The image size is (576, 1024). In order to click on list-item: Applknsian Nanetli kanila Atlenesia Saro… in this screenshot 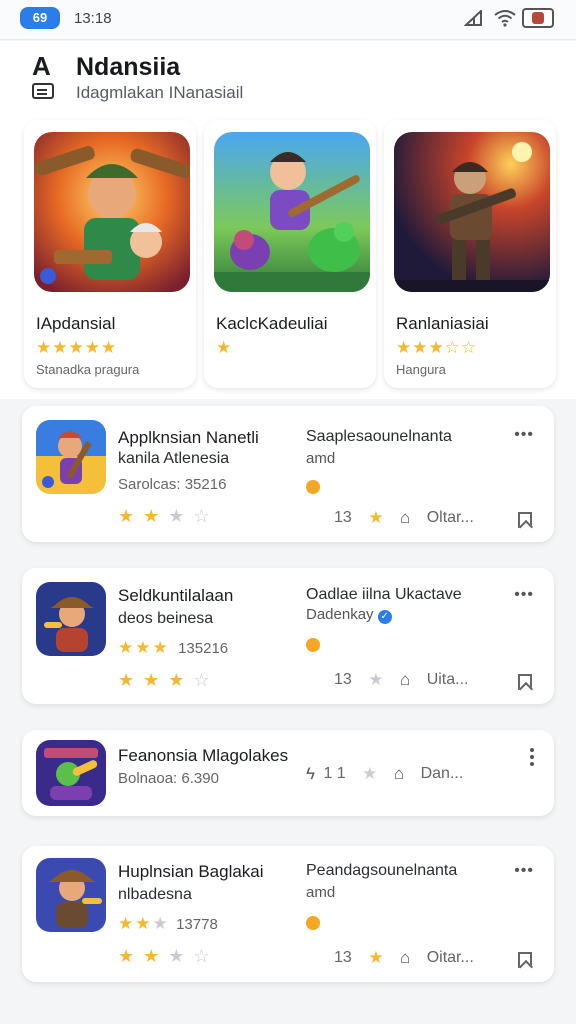, I will do `click(288, 474)`.